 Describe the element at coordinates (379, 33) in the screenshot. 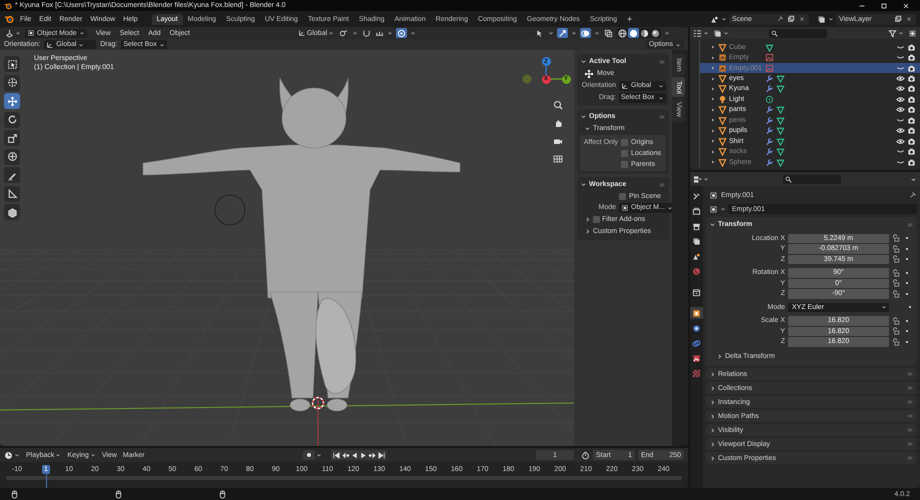

I see `snap-increment-icon` at that location.